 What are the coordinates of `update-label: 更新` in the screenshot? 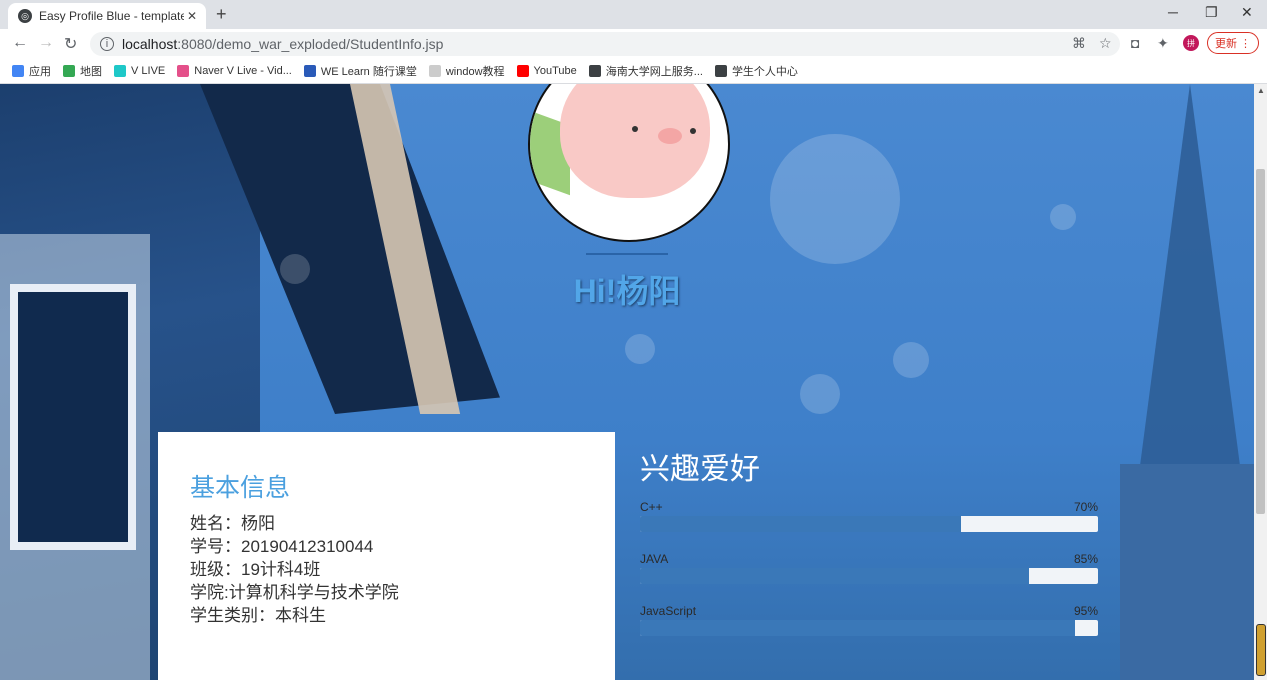 It's located at (1225, 44).